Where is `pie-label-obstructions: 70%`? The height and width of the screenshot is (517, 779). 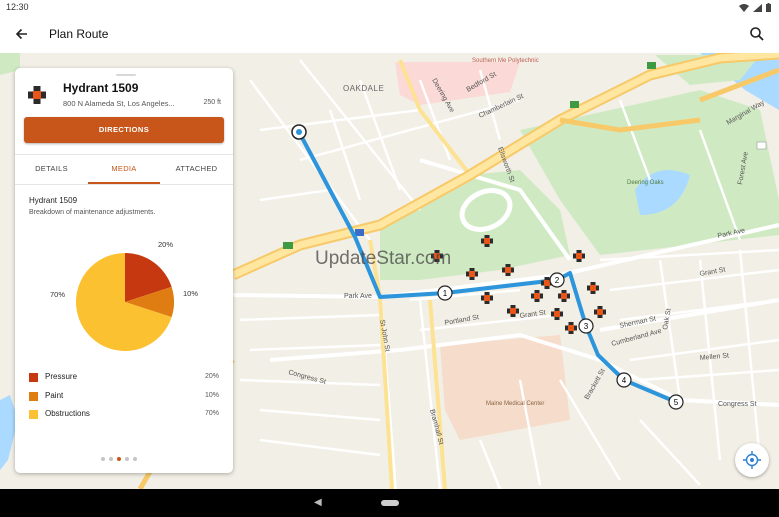 pie-label-obstructions: 70% is located at coordinates (58, 294).